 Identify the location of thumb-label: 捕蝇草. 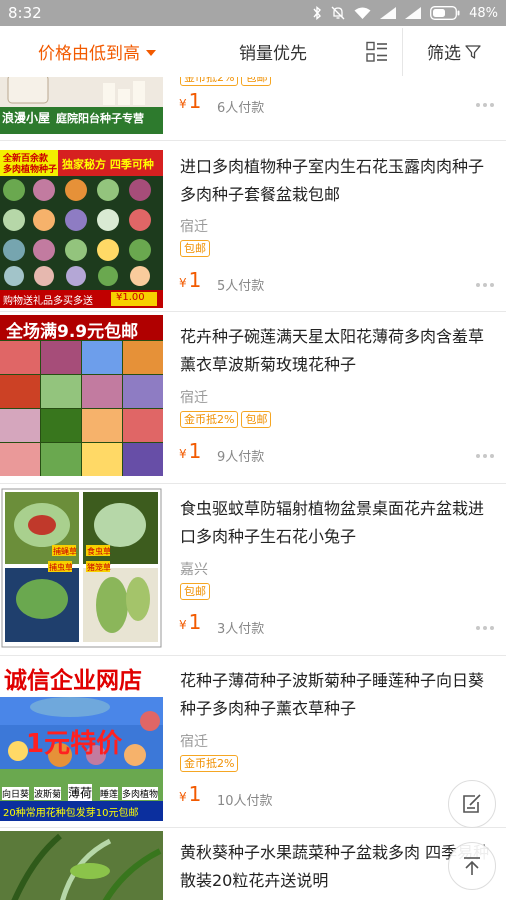
(65, 551).